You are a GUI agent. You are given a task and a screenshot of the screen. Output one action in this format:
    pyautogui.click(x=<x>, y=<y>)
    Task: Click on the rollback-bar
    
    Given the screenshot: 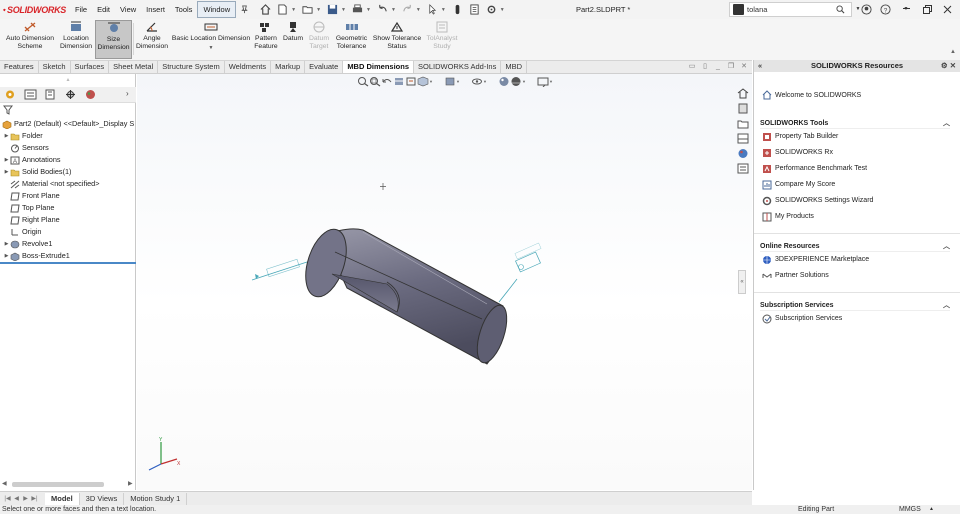 What is the action you would take?
    pyautogui.click(x=68, y=263)
    